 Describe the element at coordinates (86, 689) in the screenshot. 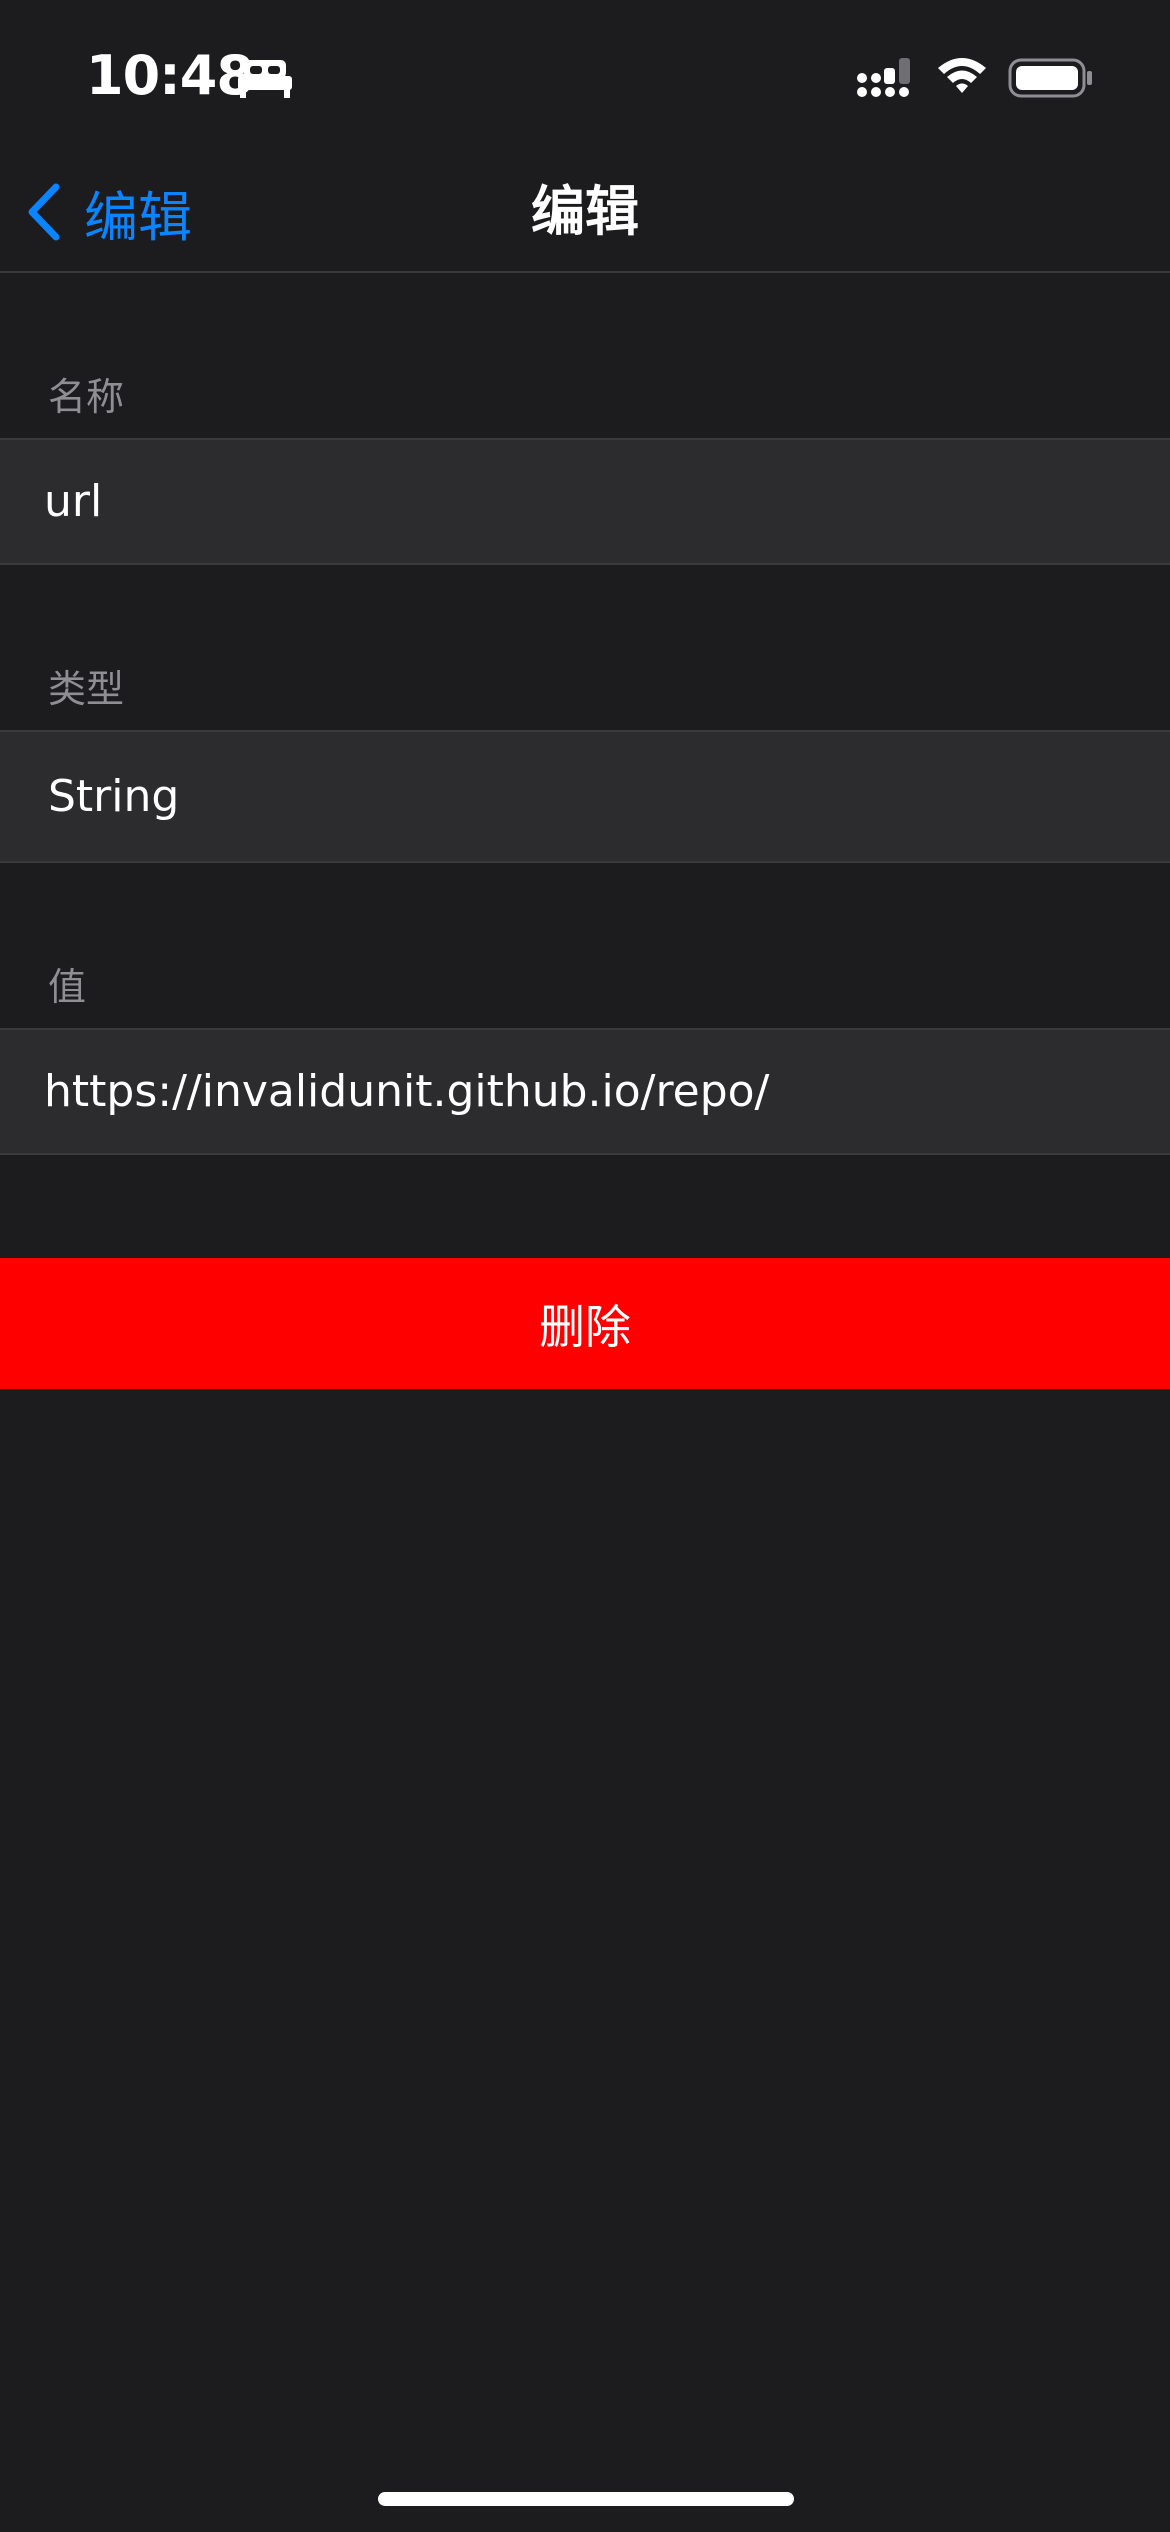

I see `type-section-header: 类型` at that location.